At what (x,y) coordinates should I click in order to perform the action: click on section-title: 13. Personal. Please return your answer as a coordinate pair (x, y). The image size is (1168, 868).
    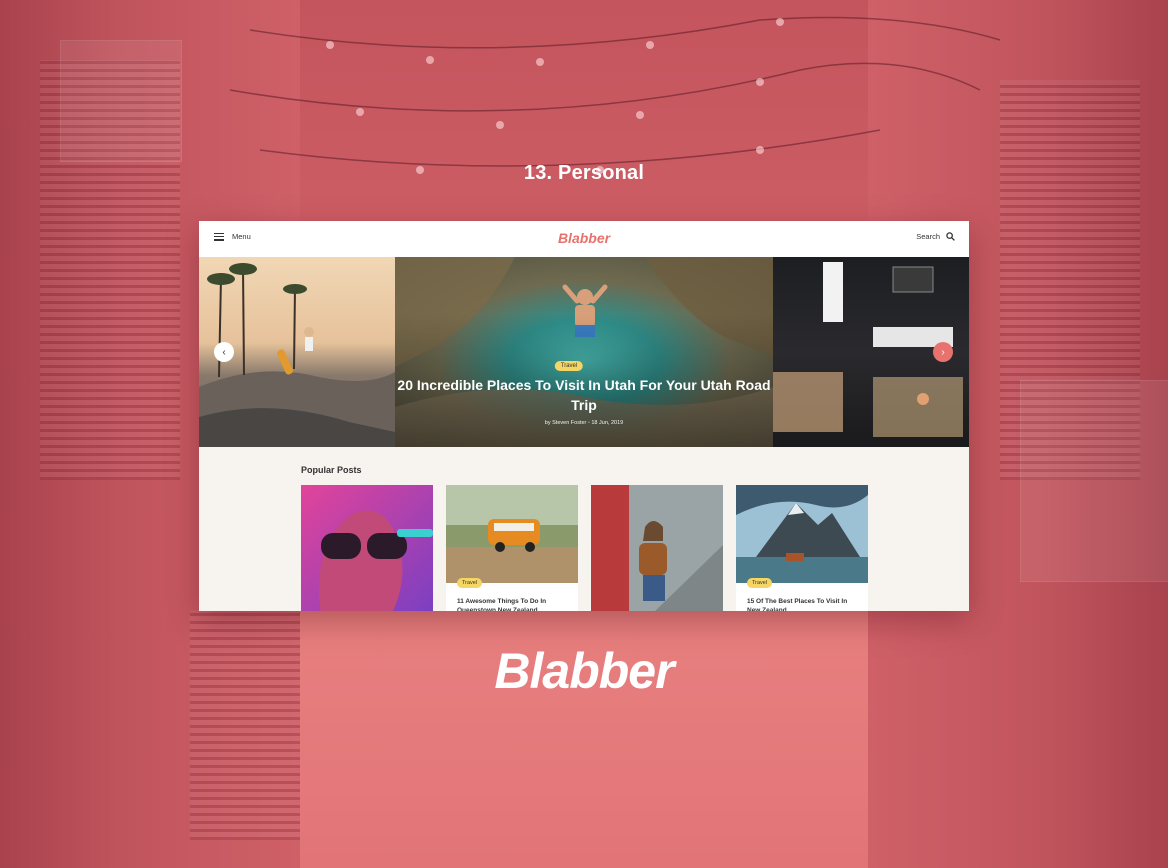
    Looking at the image, I should click on (584, 173).